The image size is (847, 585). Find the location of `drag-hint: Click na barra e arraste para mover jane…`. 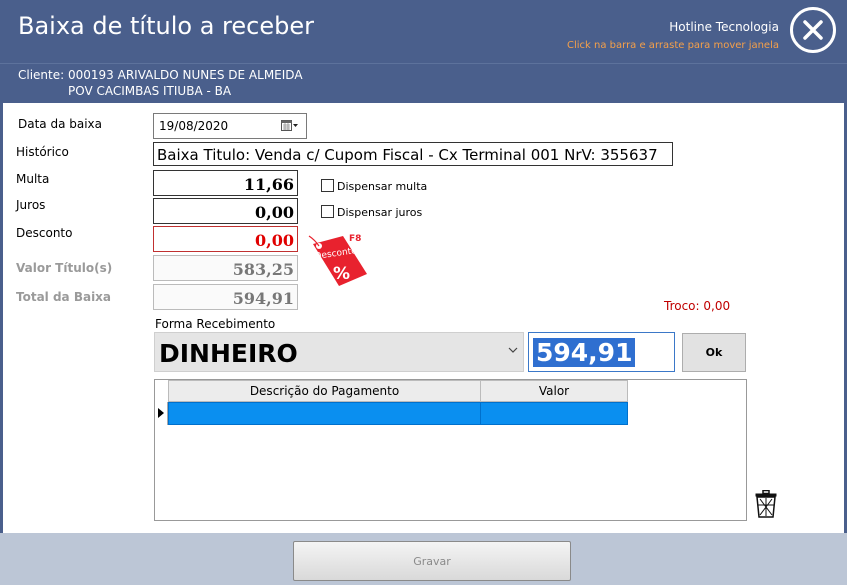

drag-hint: Click na barra e arraste para mover jane… is located at coordinates (673, 45).